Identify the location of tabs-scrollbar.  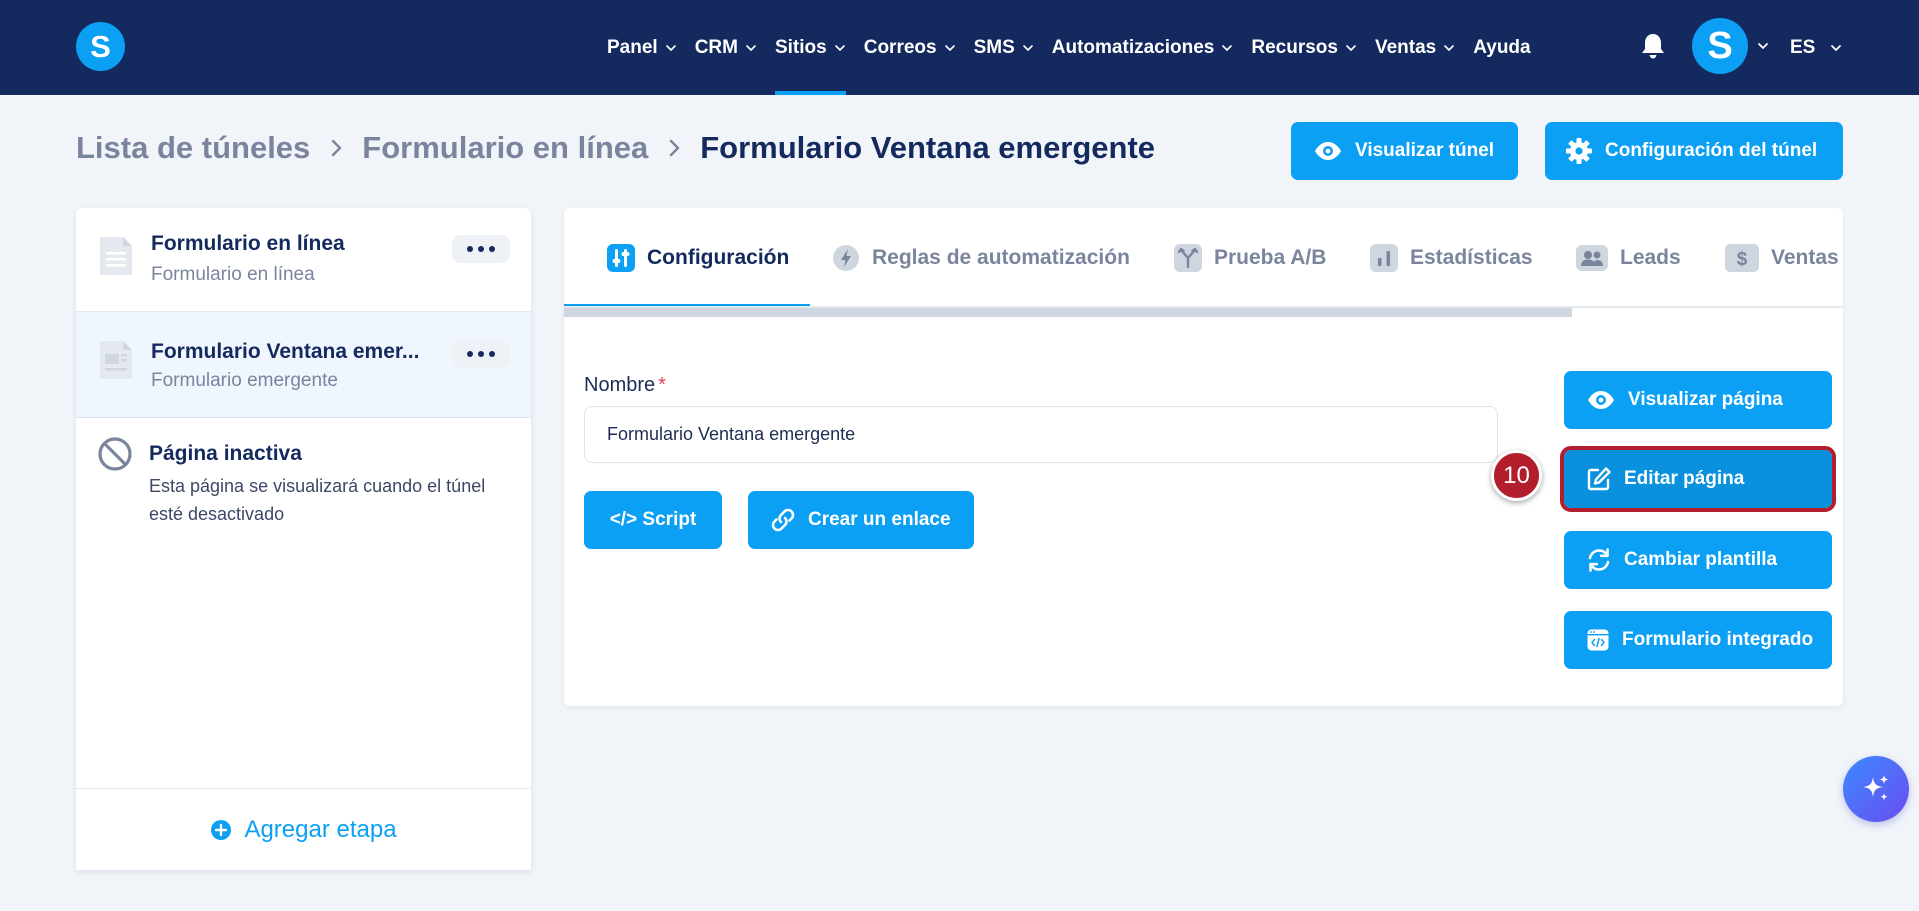
(1203, 312).